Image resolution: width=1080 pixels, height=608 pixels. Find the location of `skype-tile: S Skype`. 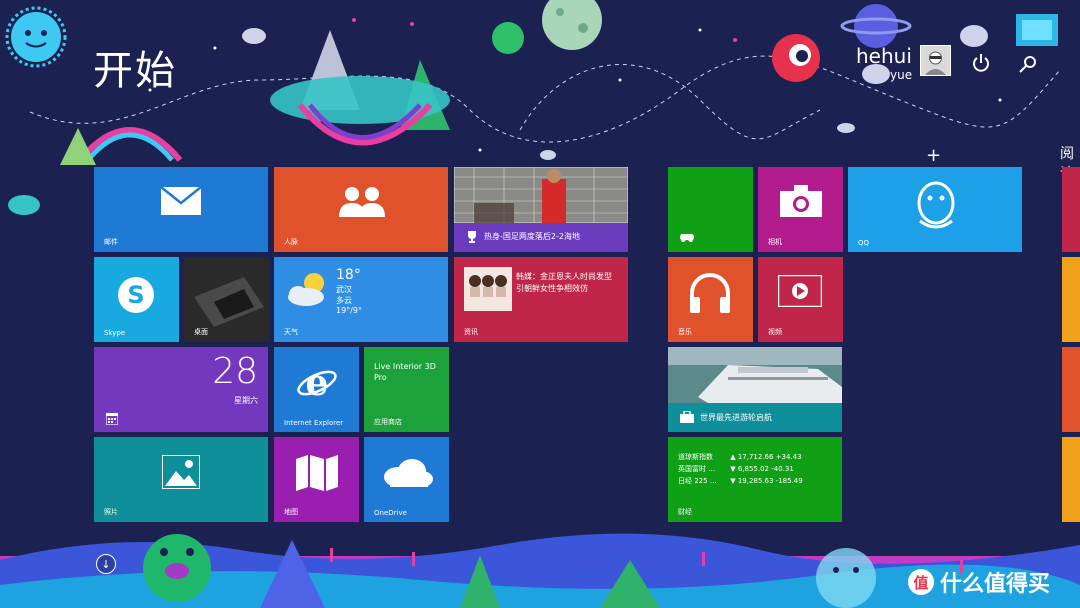

skype-tile: S Skype is located at coordinates (136, 299).